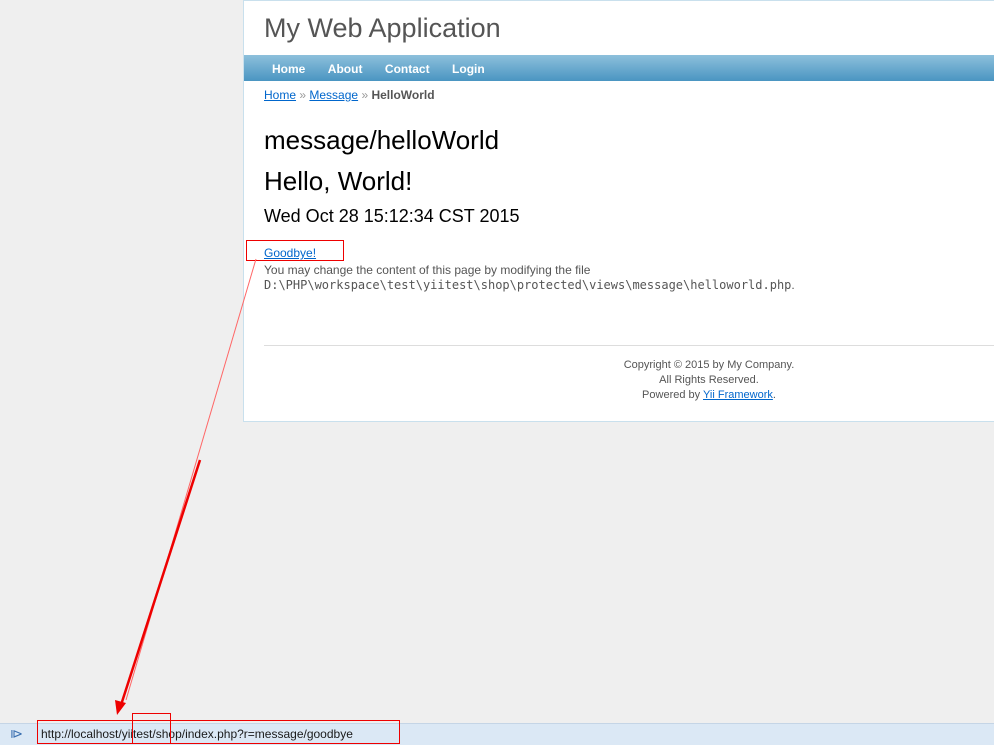 The width and height of the screenshot is (994, 745). I want to click on annotation-box-yiitest, so click(151, 728).